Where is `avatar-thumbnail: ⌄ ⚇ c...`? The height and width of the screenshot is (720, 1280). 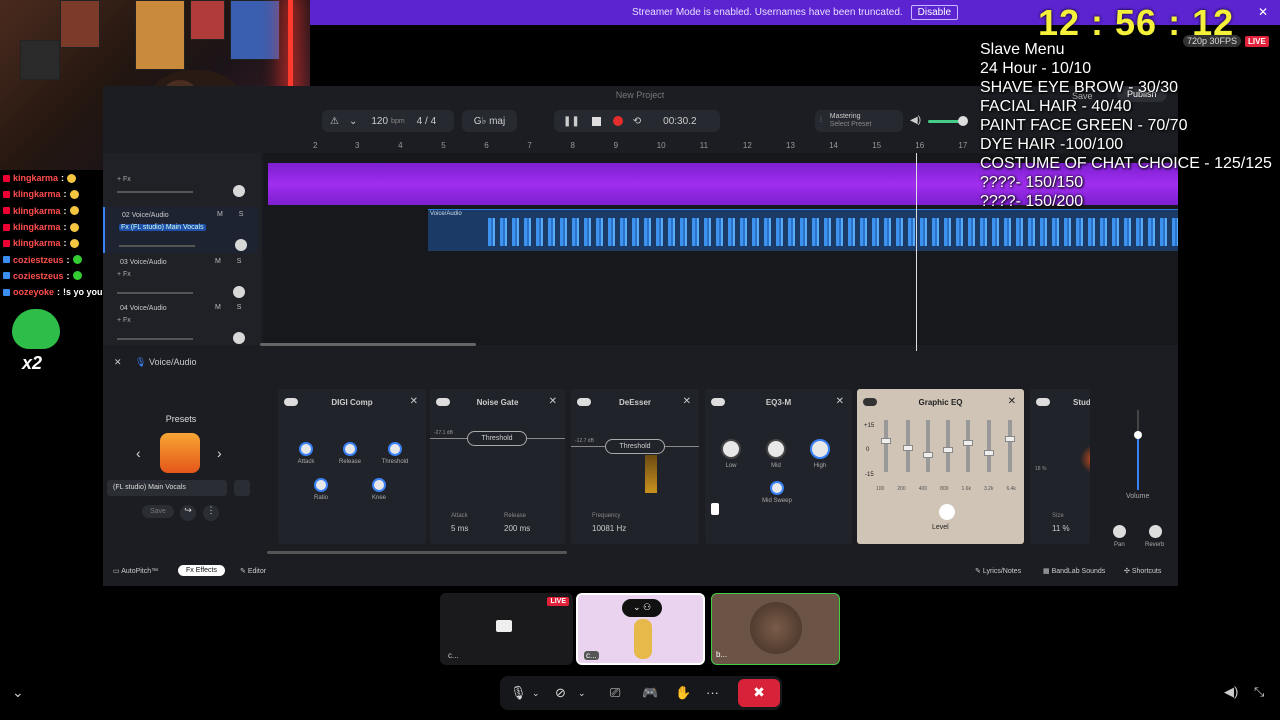 avatar-thumbnail: ⌄ ⚇ c... is located at coordinates (640, 629).